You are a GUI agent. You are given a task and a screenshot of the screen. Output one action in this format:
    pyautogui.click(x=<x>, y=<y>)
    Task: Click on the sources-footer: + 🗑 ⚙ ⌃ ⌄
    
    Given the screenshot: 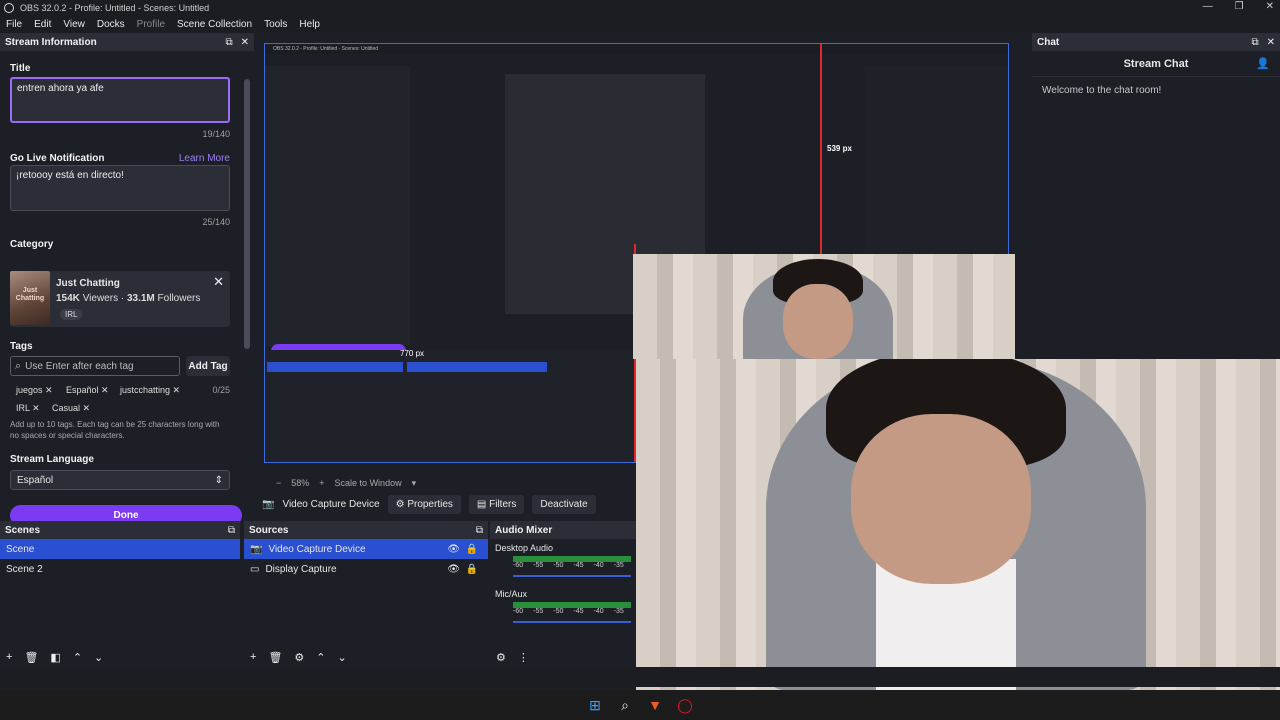 What is the action you would take?
    pyautogui.click(x=366, y=657)
    